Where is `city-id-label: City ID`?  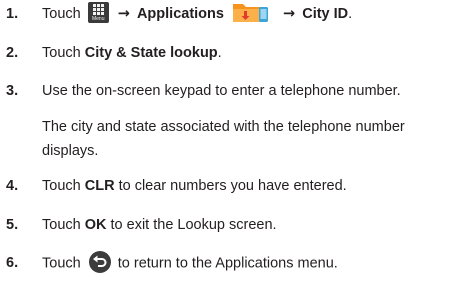 city-id-label: City ID is located at coordinates (325, 14).